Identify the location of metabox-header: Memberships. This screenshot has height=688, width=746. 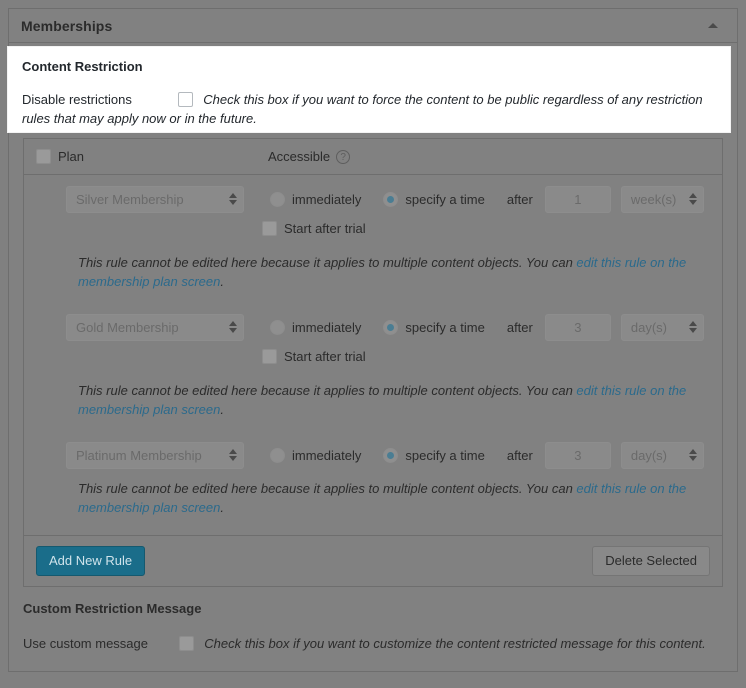
(373, 26).